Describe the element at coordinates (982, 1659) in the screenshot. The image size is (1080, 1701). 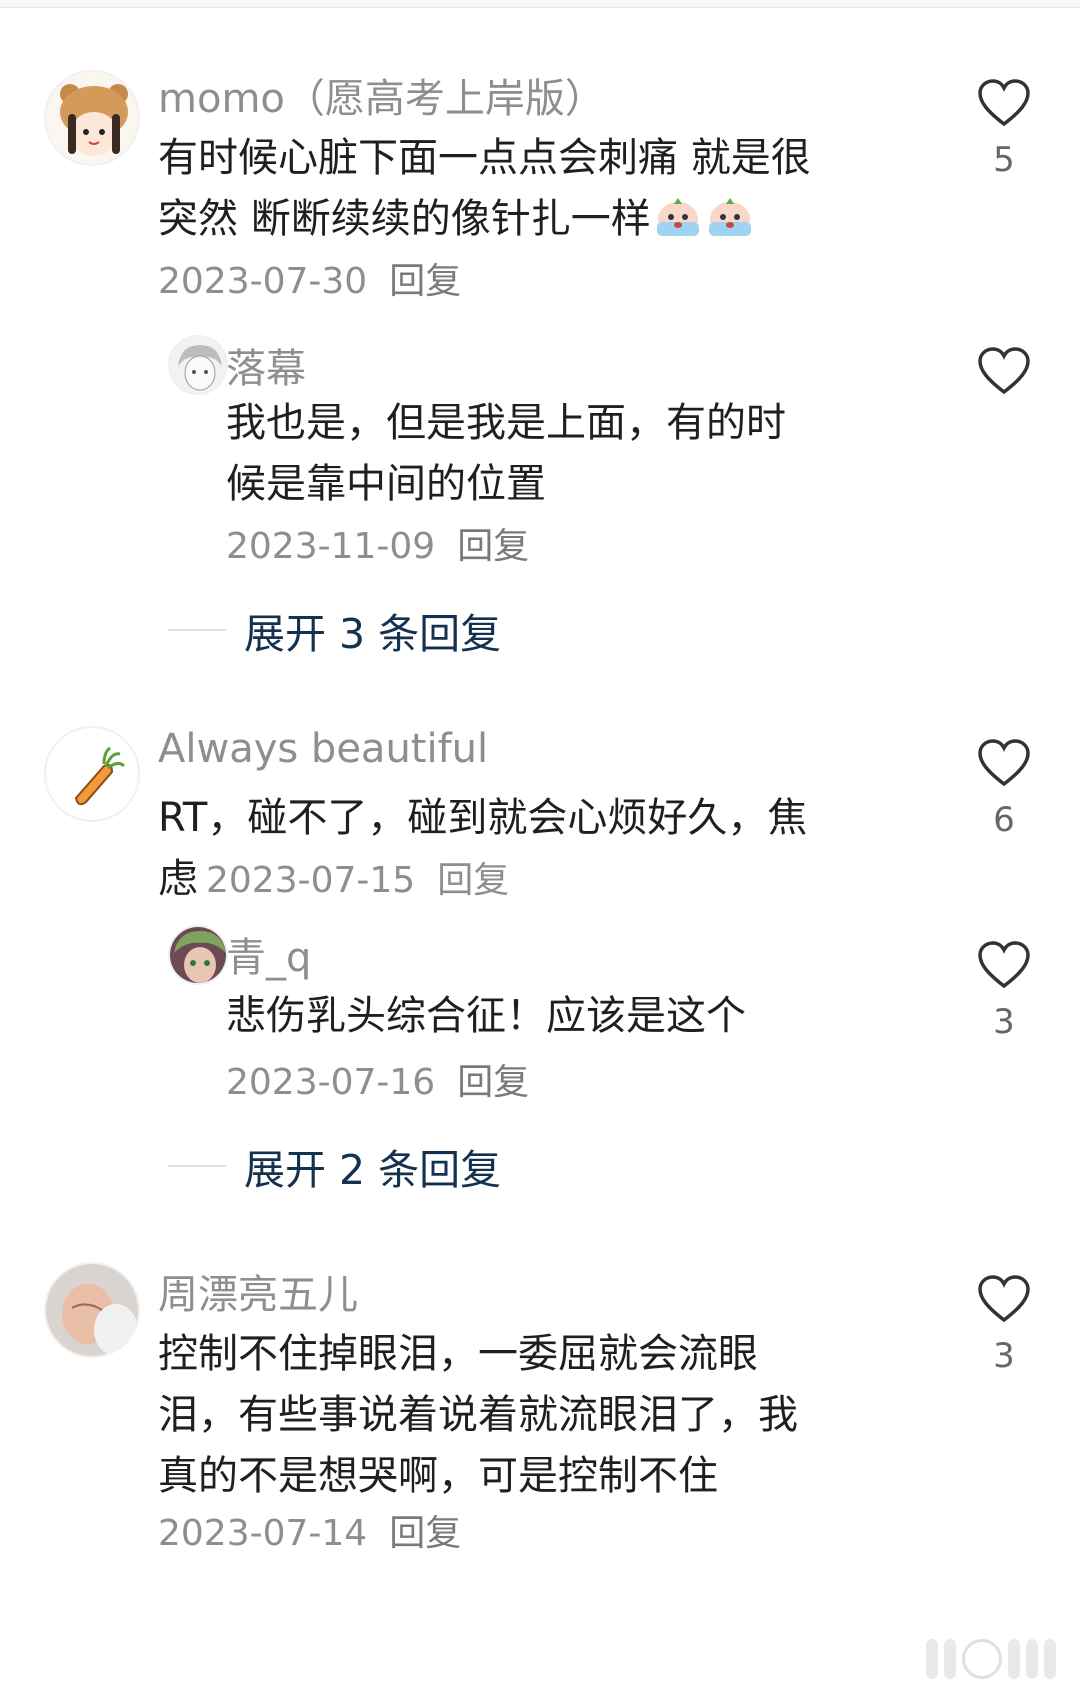
I see `watermark-circle` at that location.